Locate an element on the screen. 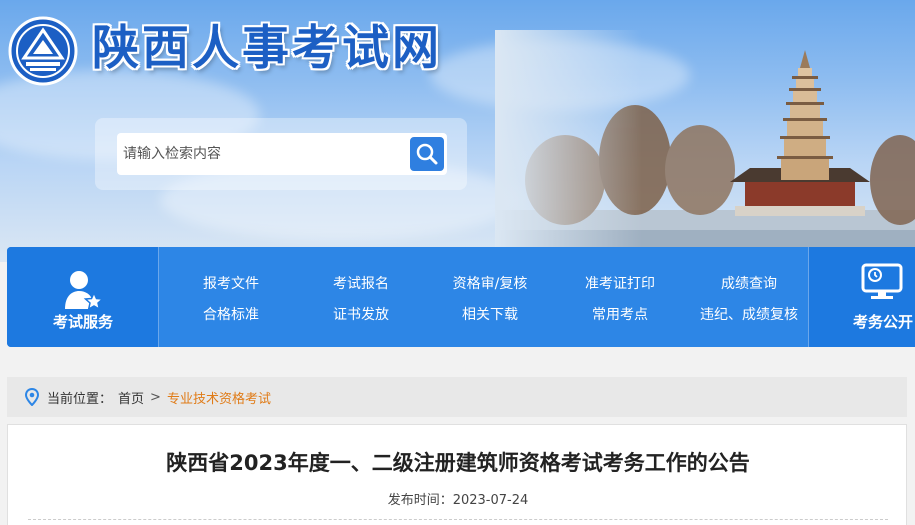 This screenshot has width=915, height=525. monitor-clock-icon is located at coordinates (882, 281).